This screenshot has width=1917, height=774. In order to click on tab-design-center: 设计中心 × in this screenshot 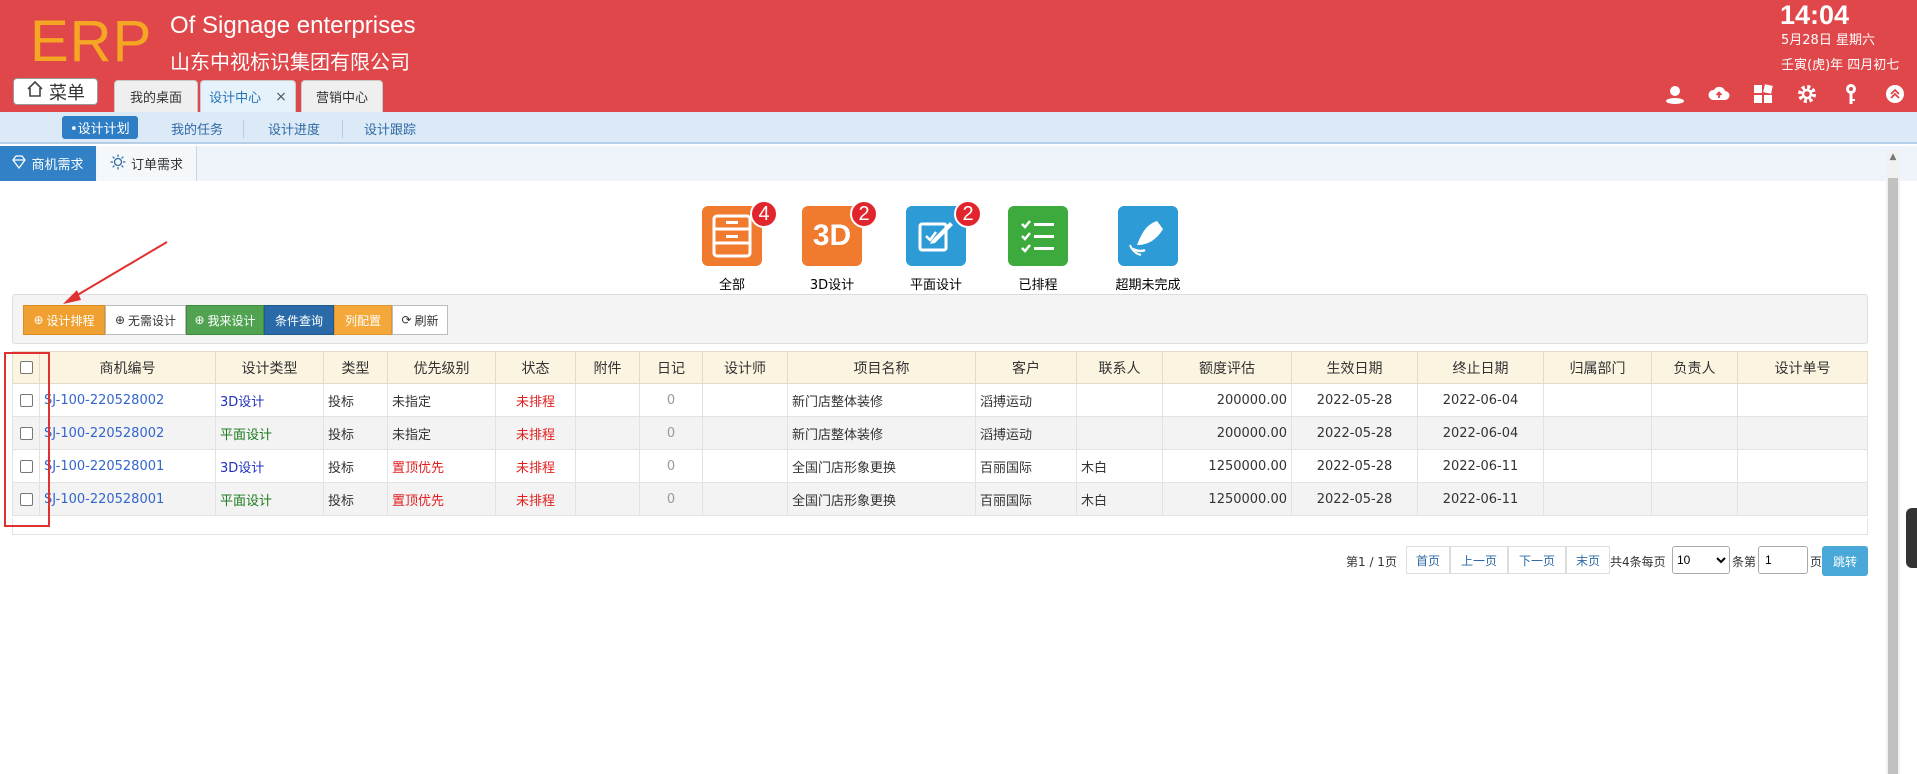, I will do `click(248, 96)`.